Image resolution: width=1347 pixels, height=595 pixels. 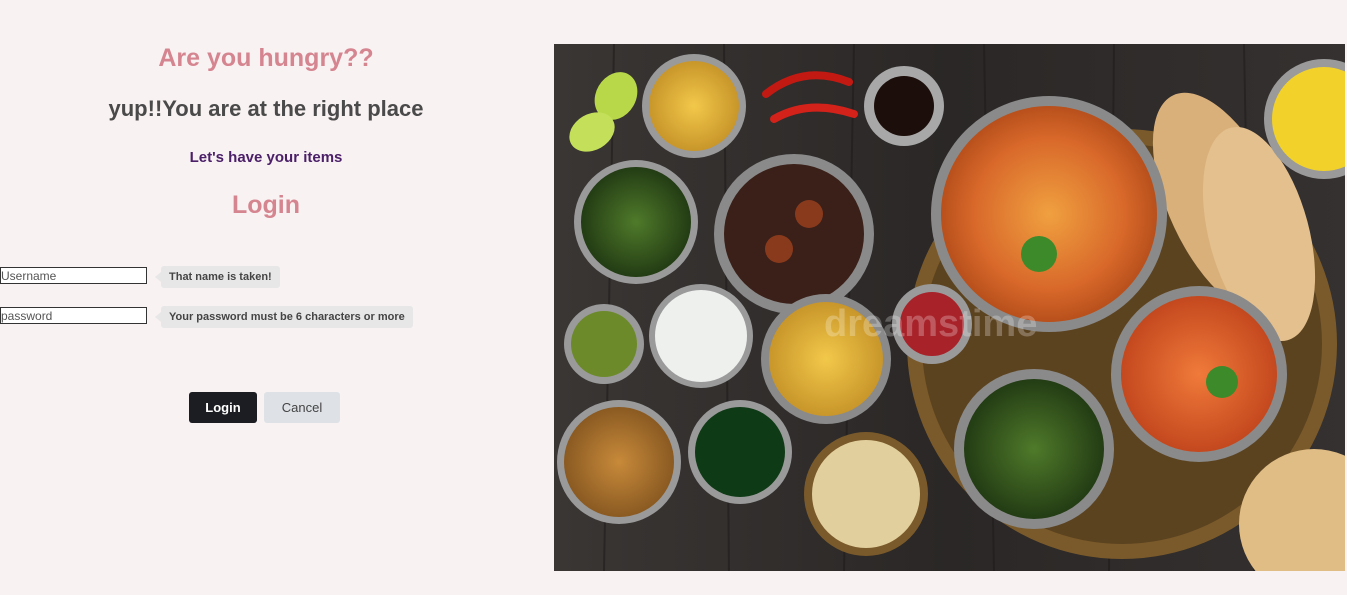 I want to click on watermark: dreamstime, so click(x=930, y=324).